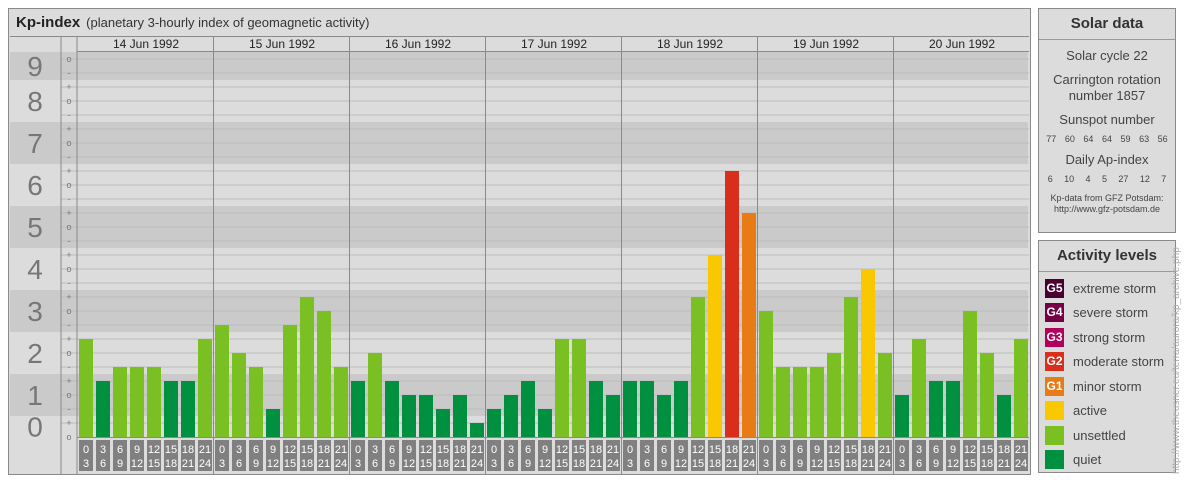 The height and width of the screenshot is (480, 1184). I want to click on sunspot-value: 60, so click(1069, 139).